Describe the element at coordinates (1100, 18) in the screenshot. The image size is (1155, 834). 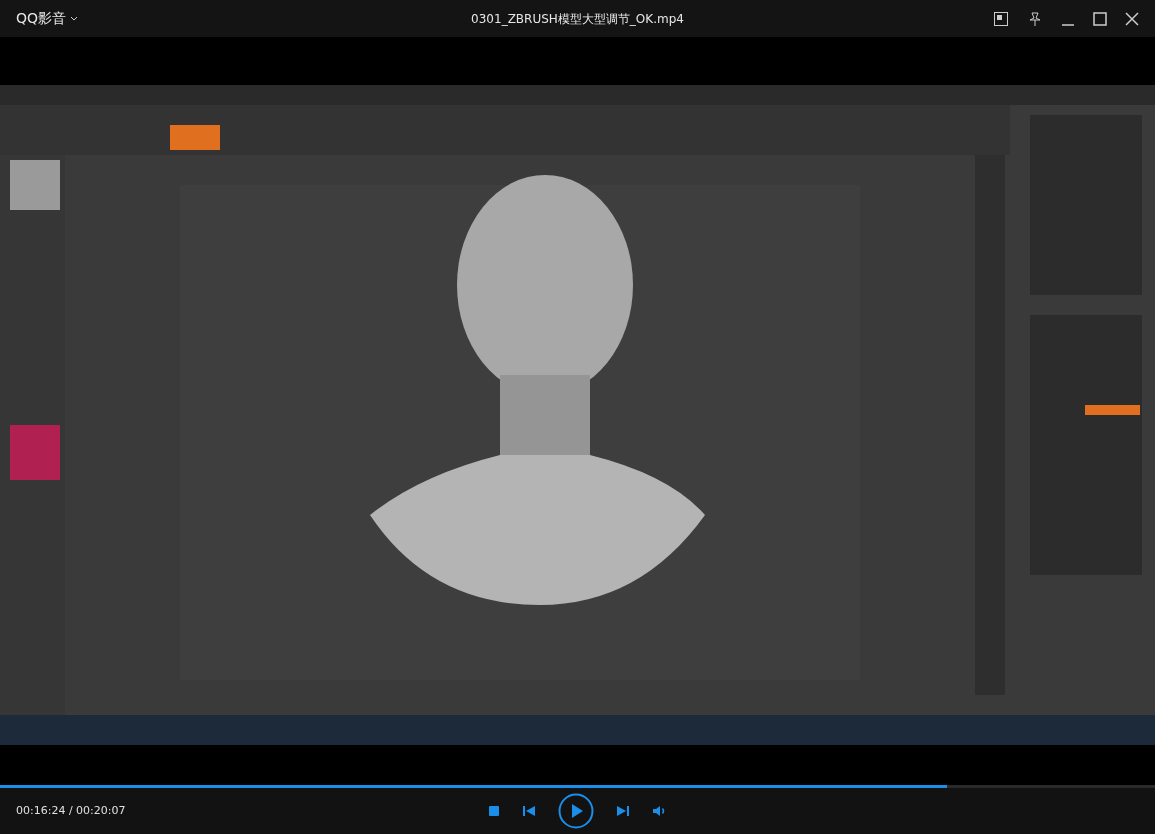
I see `maximize-icon` at that location.